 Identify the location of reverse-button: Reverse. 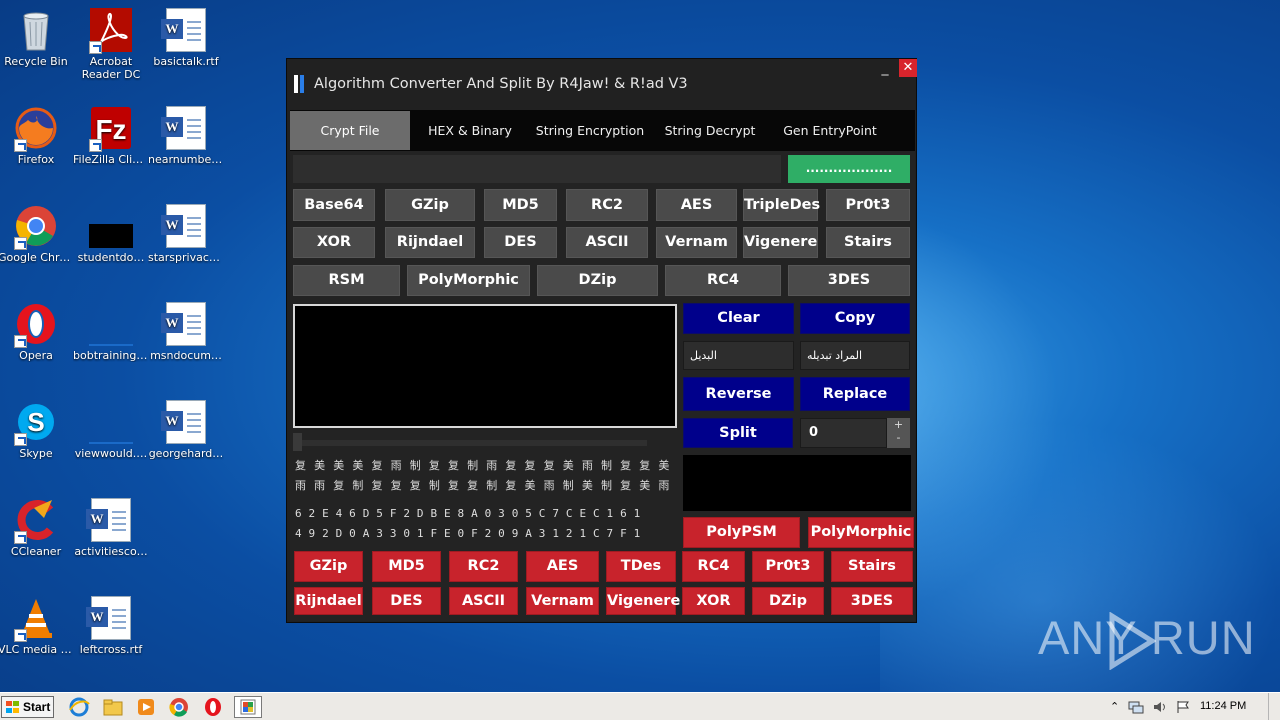
(738, 394).